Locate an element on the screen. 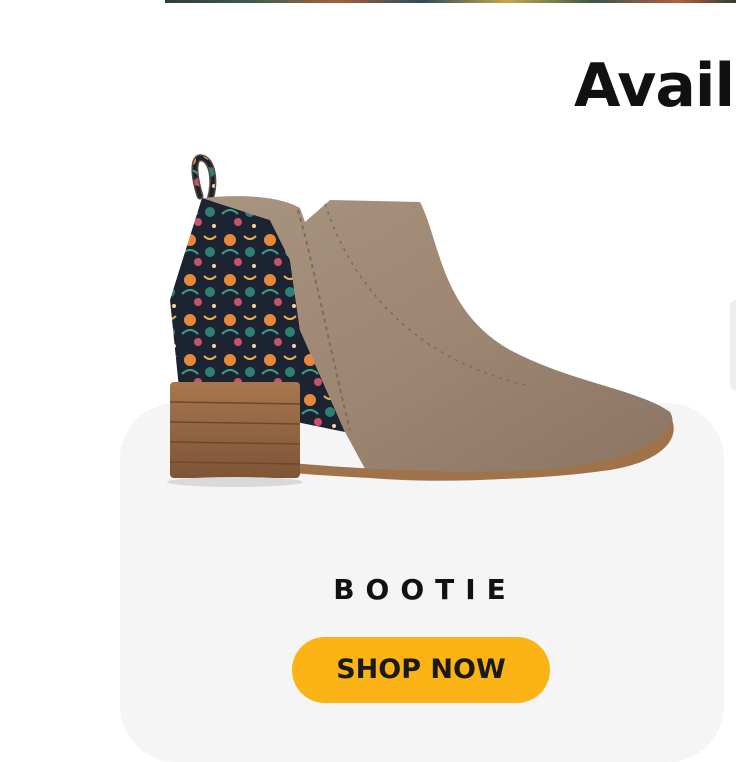 Image resolution: width=736 pixels, height=762 pixels. next-product-card-edge is located at coordinates (733, 345).